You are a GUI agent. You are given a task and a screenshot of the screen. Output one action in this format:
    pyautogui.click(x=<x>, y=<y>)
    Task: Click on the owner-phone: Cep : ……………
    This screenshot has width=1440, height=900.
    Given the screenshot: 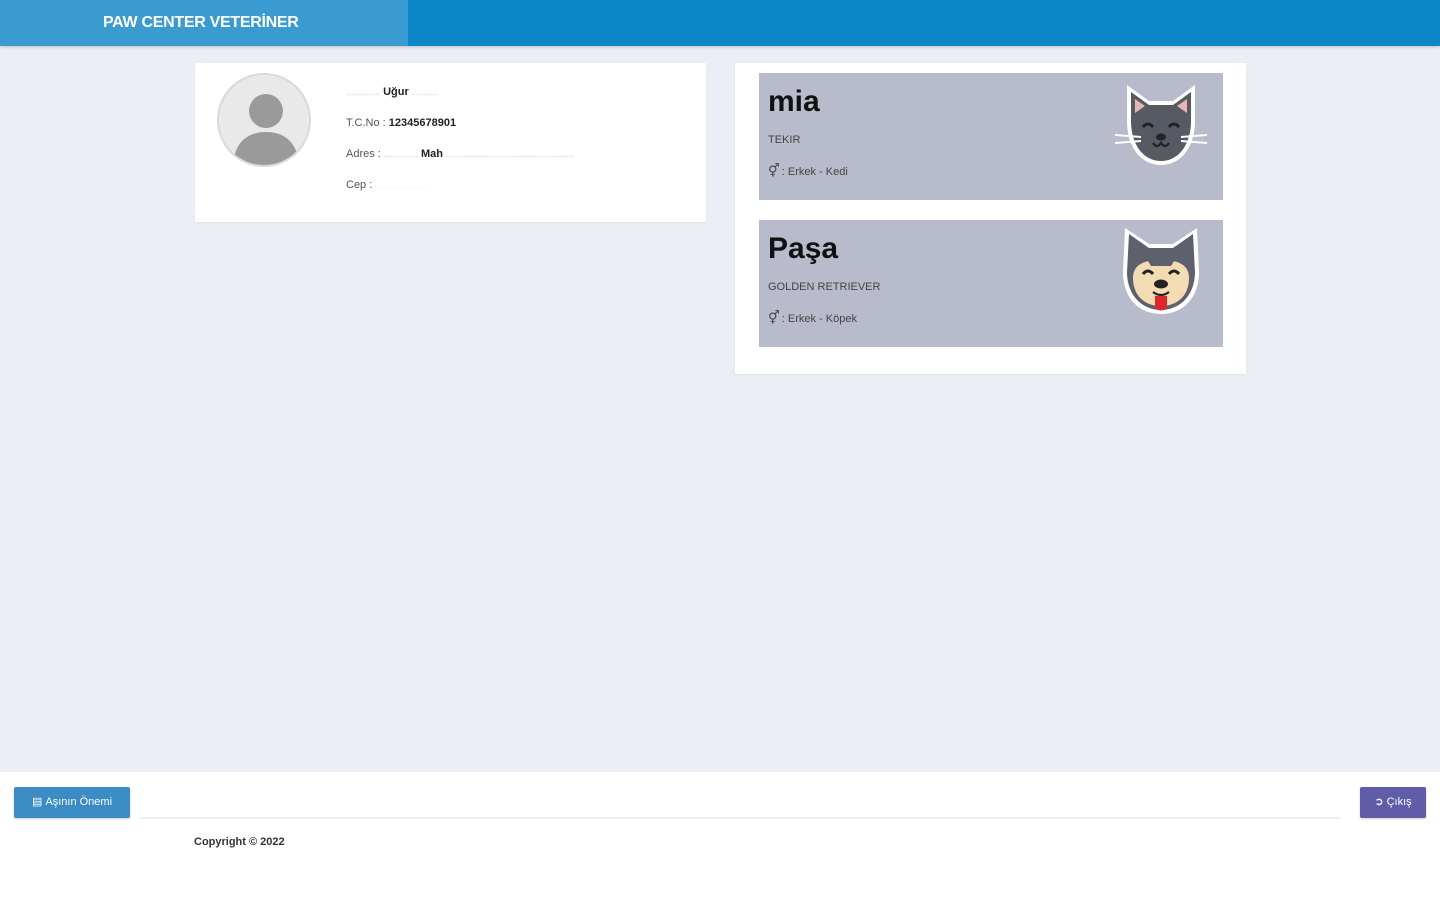 What is the action you would take?
    pyautogui.click(x=388, y=185)
    